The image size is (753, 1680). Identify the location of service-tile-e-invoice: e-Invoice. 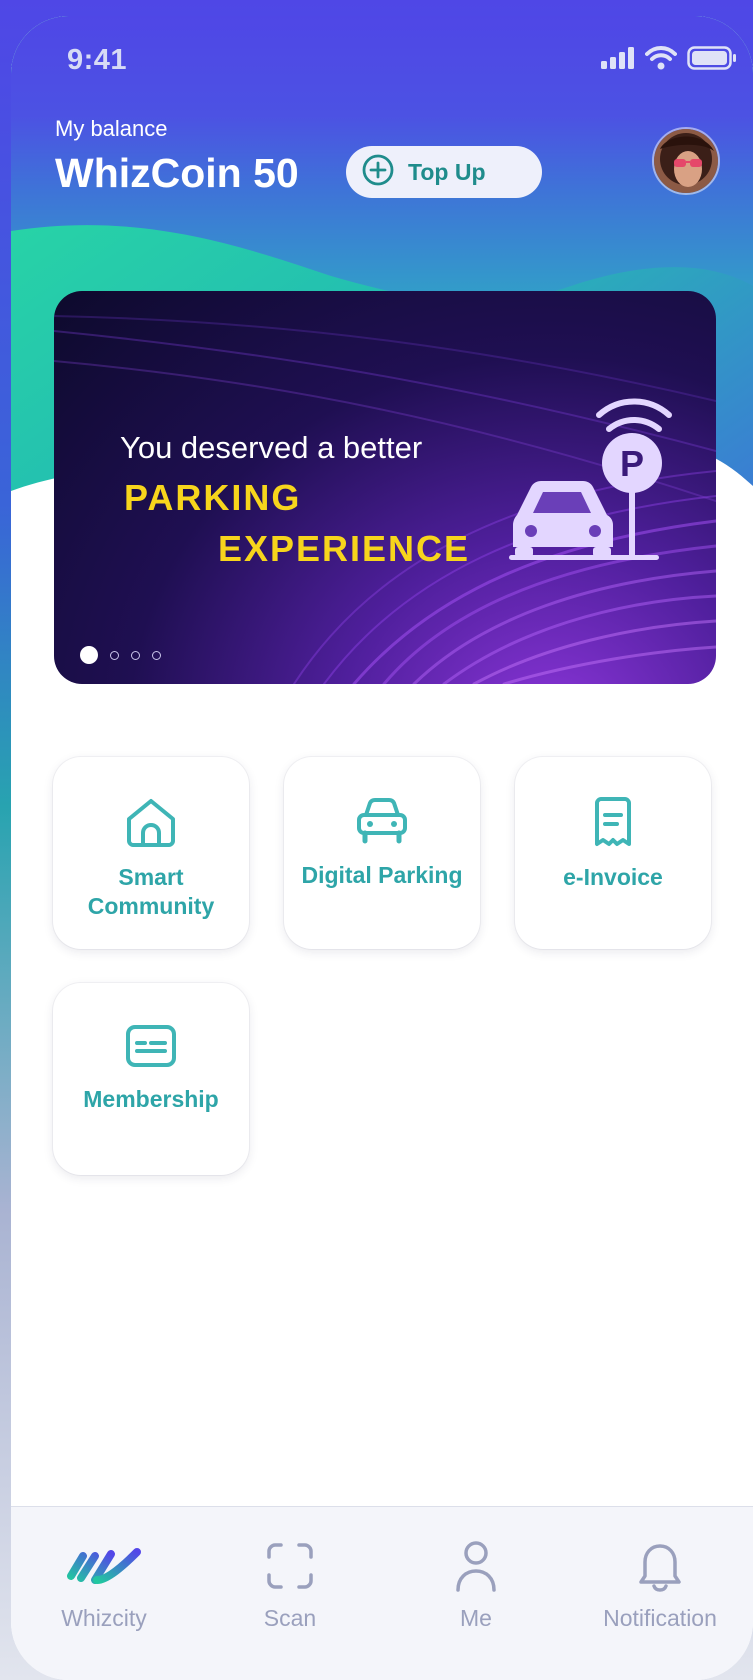
(613, 853).